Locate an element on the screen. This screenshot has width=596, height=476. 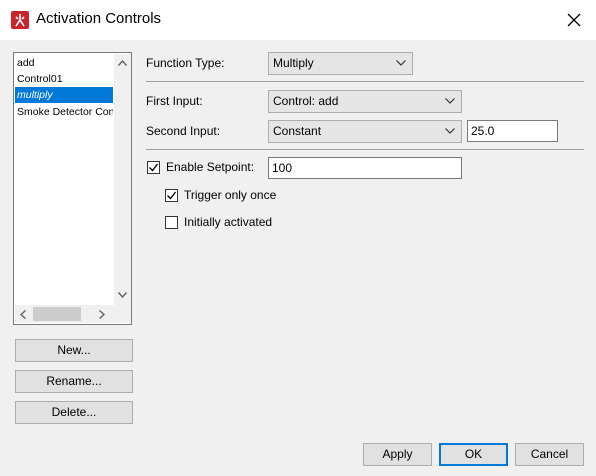
enable-setpoint-checkbox is located at coordinates (153, 167).